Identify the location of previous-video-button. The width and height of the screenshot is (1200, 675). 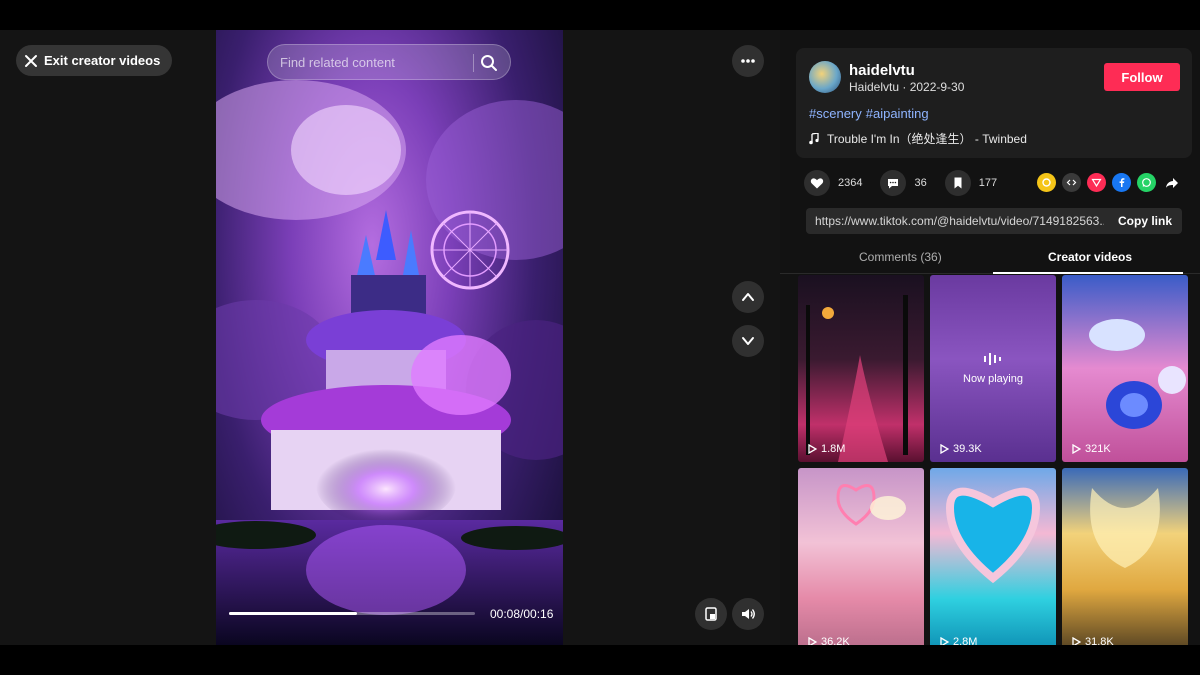
(748, 297).